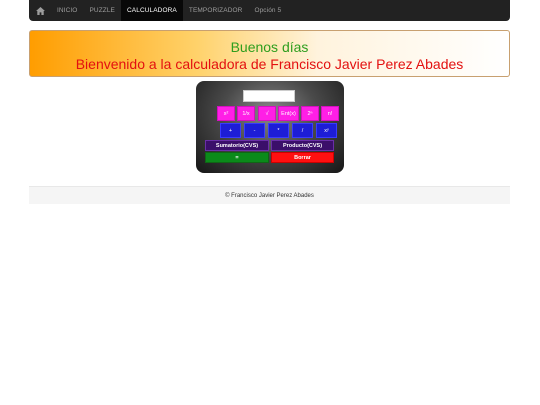 This screenshot has width=540, height=405. I want to click on clear-button: Borrar, so click(302, 157).